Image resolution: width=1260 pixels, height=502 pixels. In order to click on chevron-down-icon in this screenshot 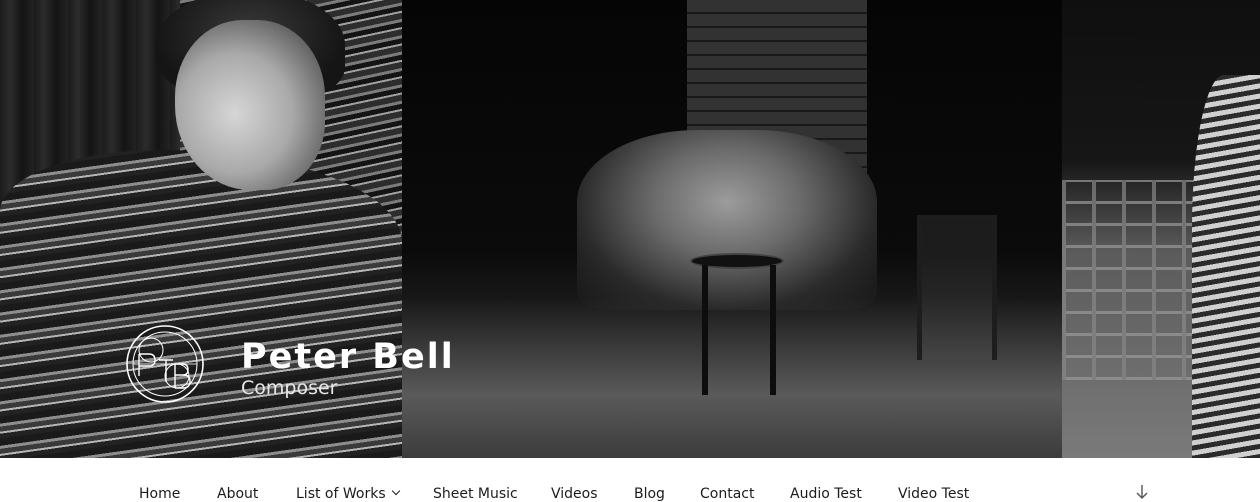, I will do `click(395, 491)`.